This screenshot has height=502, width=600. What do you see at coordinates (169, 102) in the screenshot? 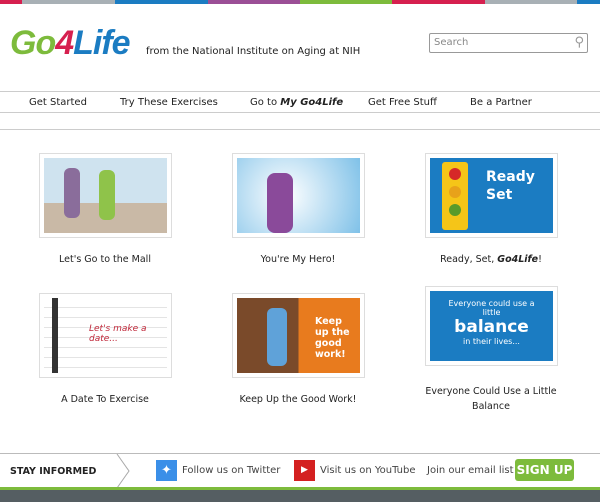
I see `nav-try-exercises: Try These Exercises` at bounding box center [169, 102].